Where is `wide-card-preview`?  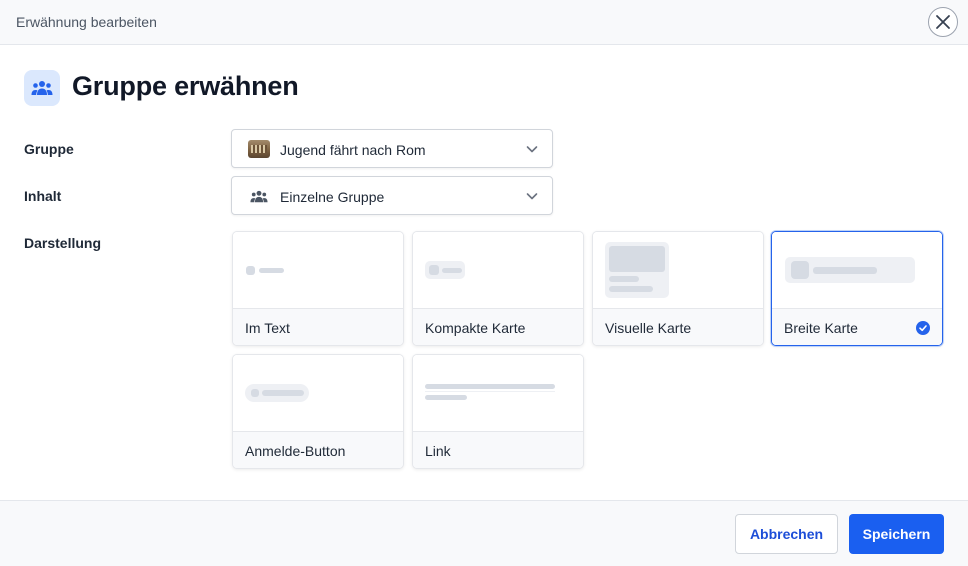
wide-card-preview is located at coordinates (857, 270).